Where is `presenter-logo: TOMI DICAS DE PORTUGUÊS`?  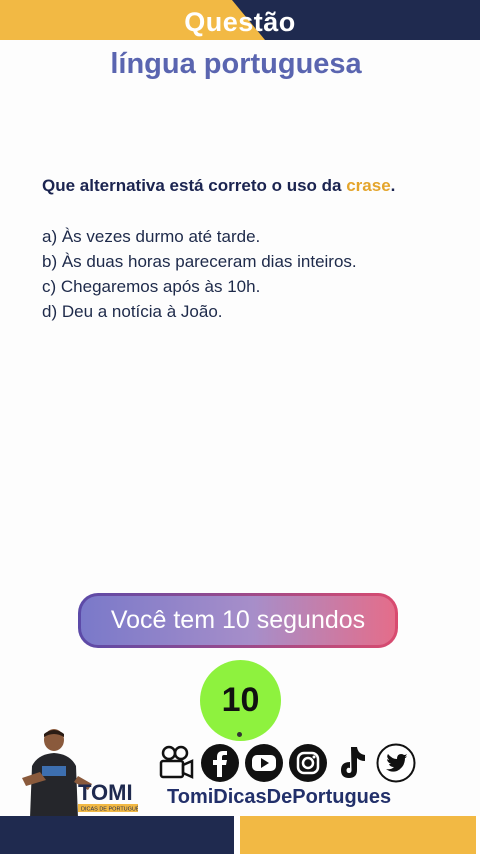 presenter-logo: TOMI DICAS DE PORTUGUÊS is located at coordinates (80, 773).